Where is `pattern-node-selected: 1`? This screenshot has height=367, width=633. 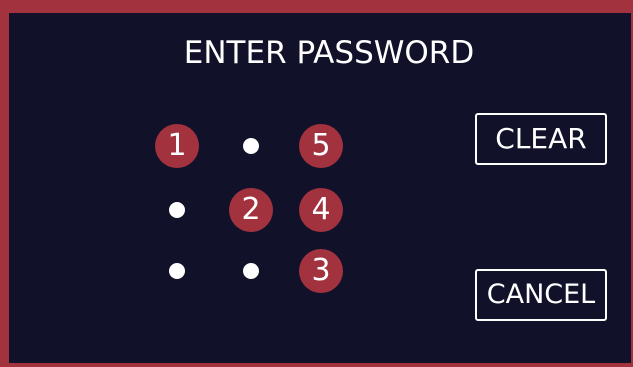
pattern-node-selected: 1 is located at coordinates (177, 146).